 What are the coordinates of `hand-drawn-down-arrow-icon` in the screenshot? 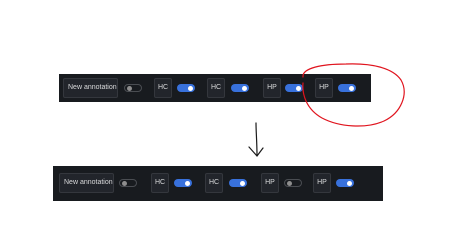 It's located at (256, 139).